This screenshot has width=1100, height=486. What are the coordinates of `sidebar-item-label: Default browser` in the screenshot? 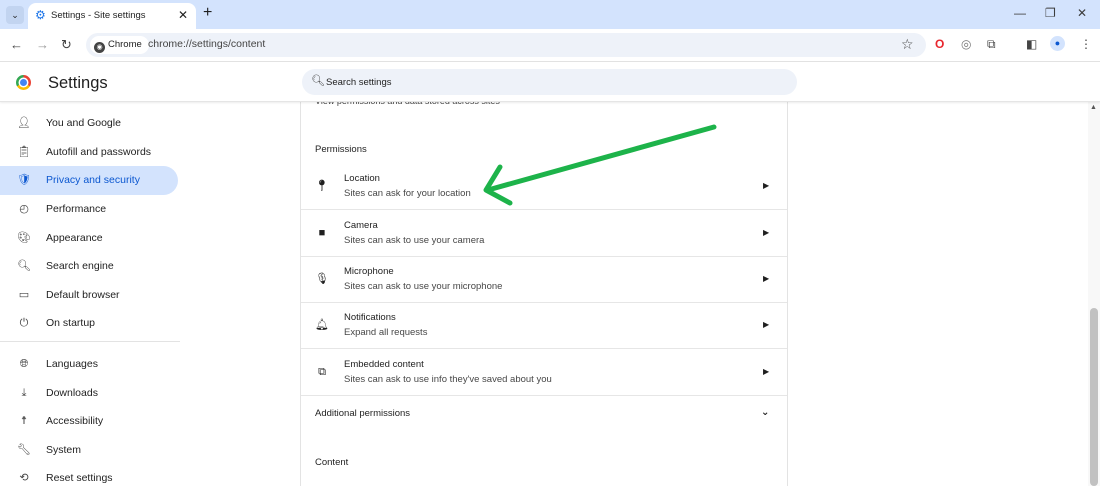 It's located at (83, 295).